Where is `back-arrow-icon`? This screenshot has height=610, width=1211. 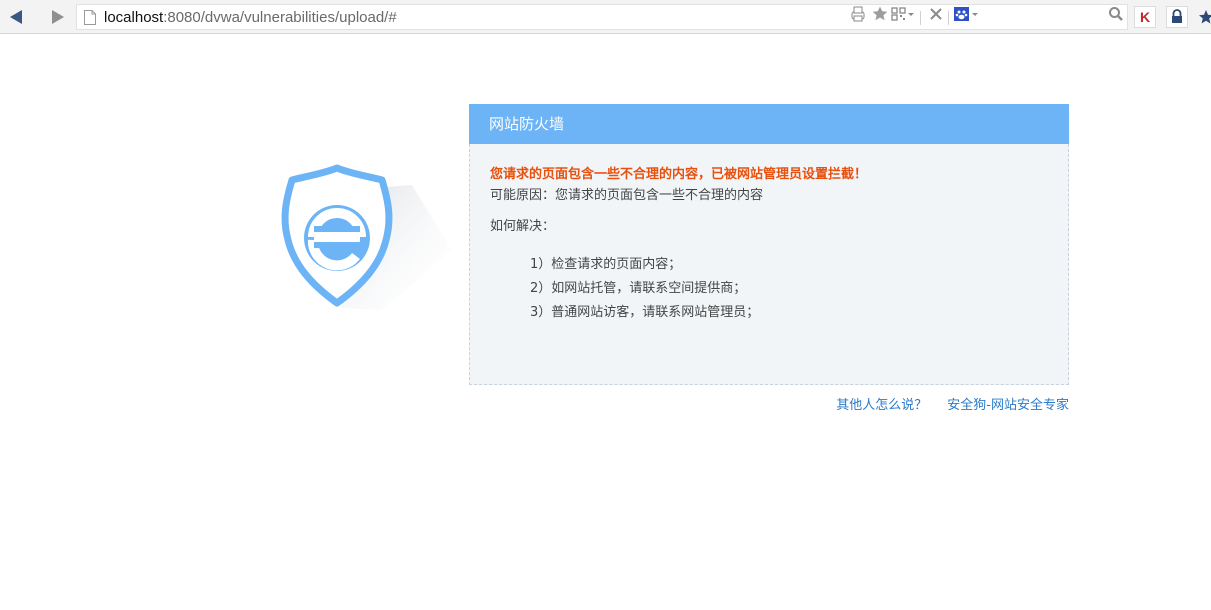
back-arrow-icon is located at coordinates (16, 17).